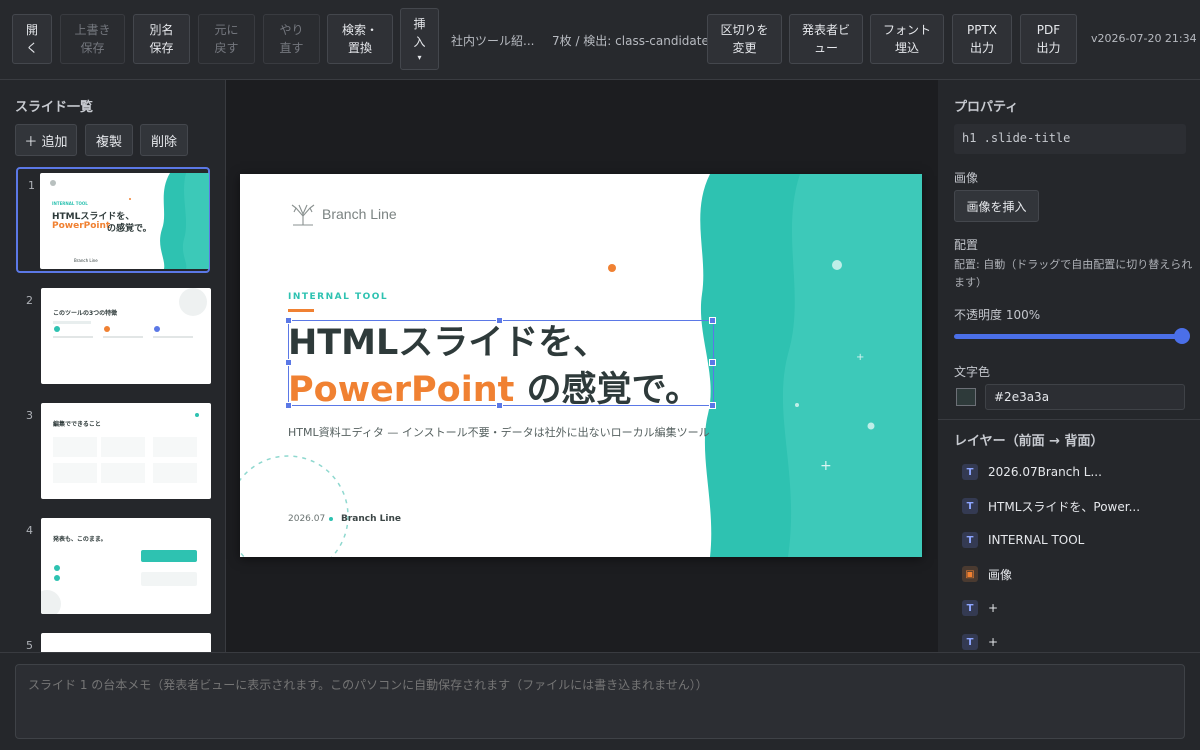  I want to click on insert-label: 挿 入, so click(419, 33).